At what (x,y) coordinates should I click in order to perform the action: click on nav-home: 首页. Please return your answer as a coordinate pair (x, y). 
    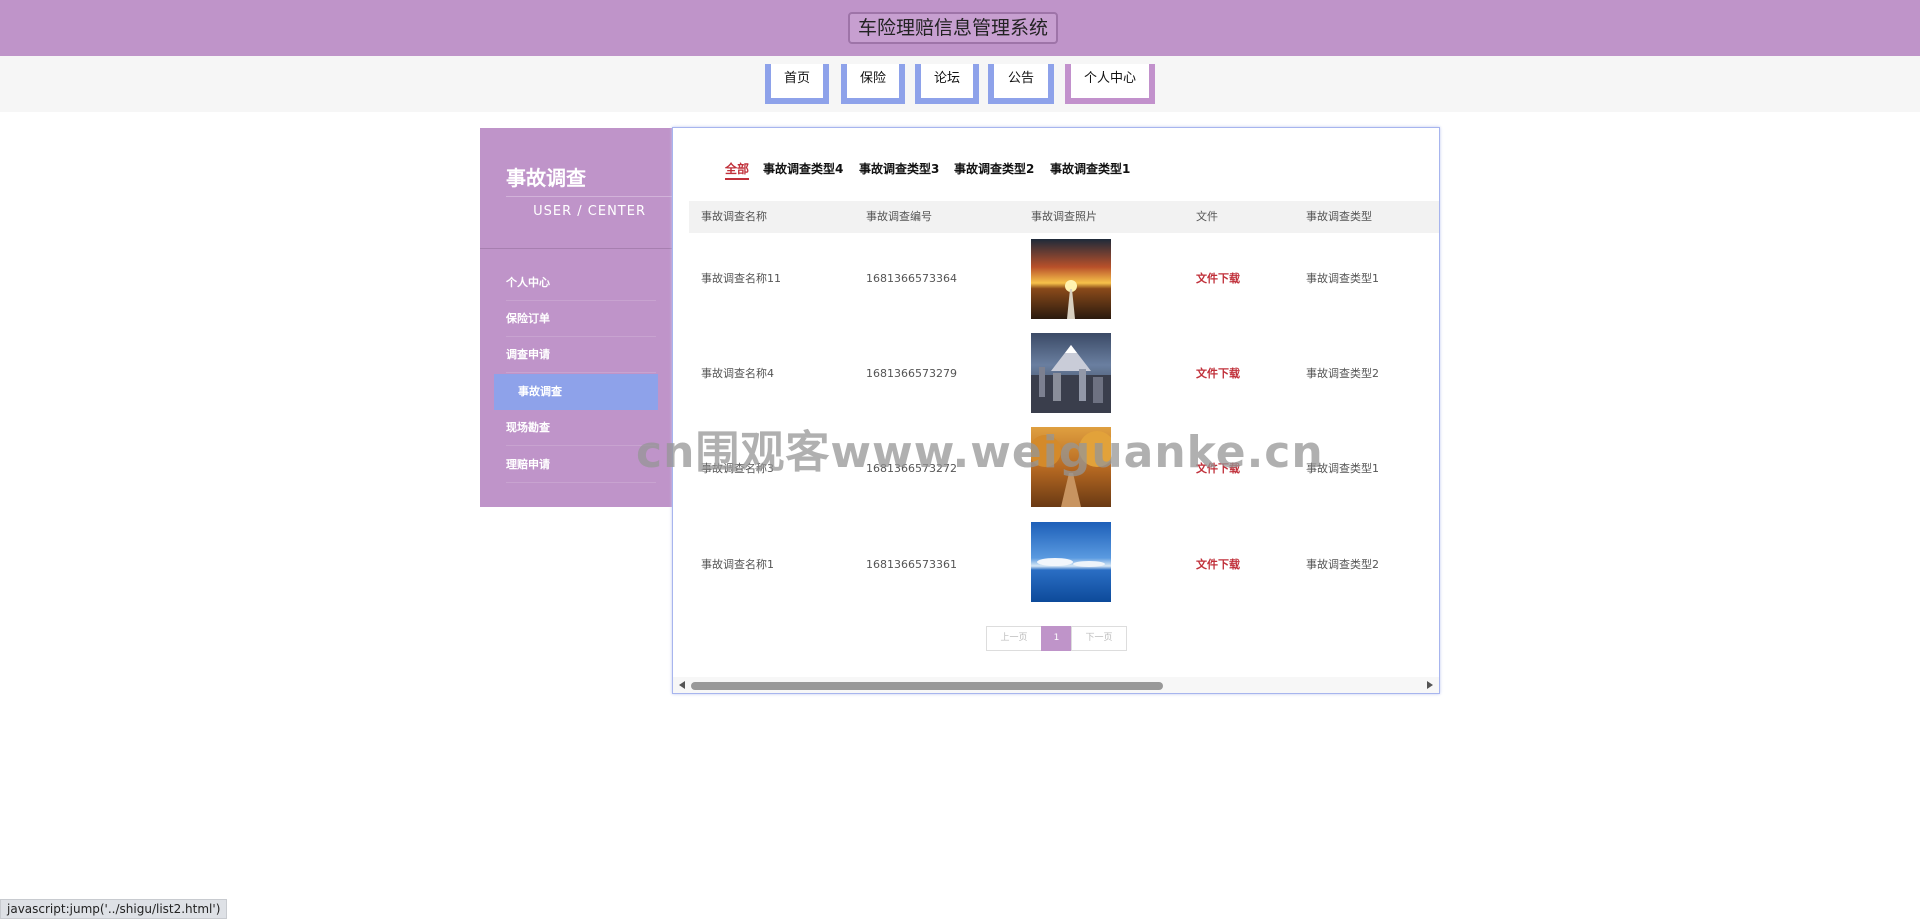
    Looking at the image, I should click on (797, 84).